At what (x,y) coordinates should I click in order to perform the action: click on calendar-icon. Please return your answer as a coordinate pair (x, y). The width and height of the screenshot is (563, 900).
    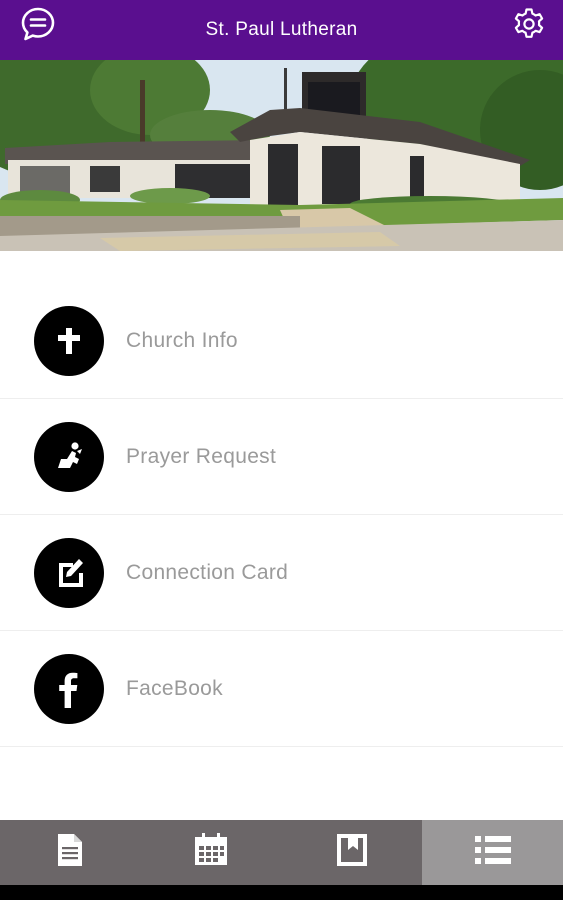
    Looking at the image, I should click on (211, 852).